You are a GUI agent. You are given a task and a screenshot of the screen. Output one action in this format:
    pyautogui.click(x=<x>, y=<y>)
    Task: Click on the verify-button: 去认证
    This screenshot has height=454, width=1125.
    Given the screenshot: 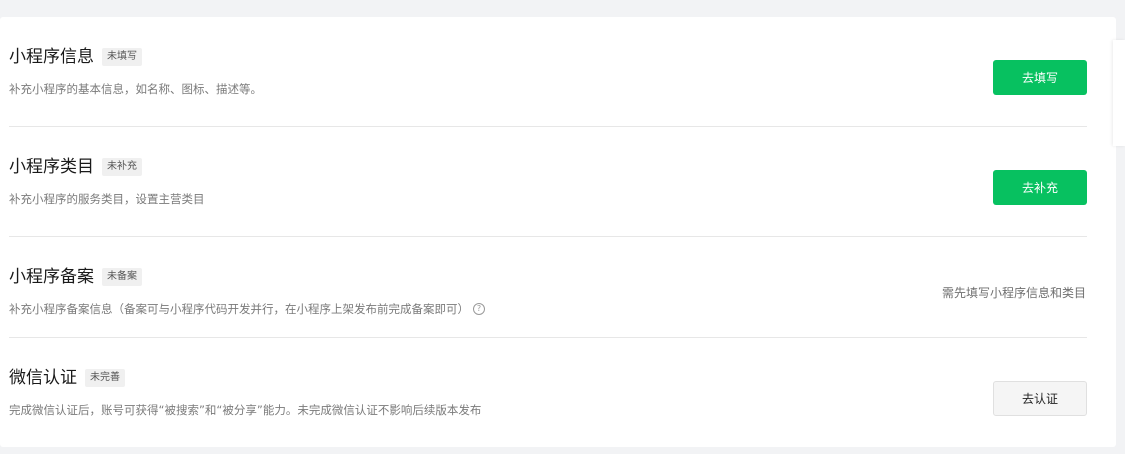 What is the action you would take?
    pyautogui.click(x=1040, y=398)
    